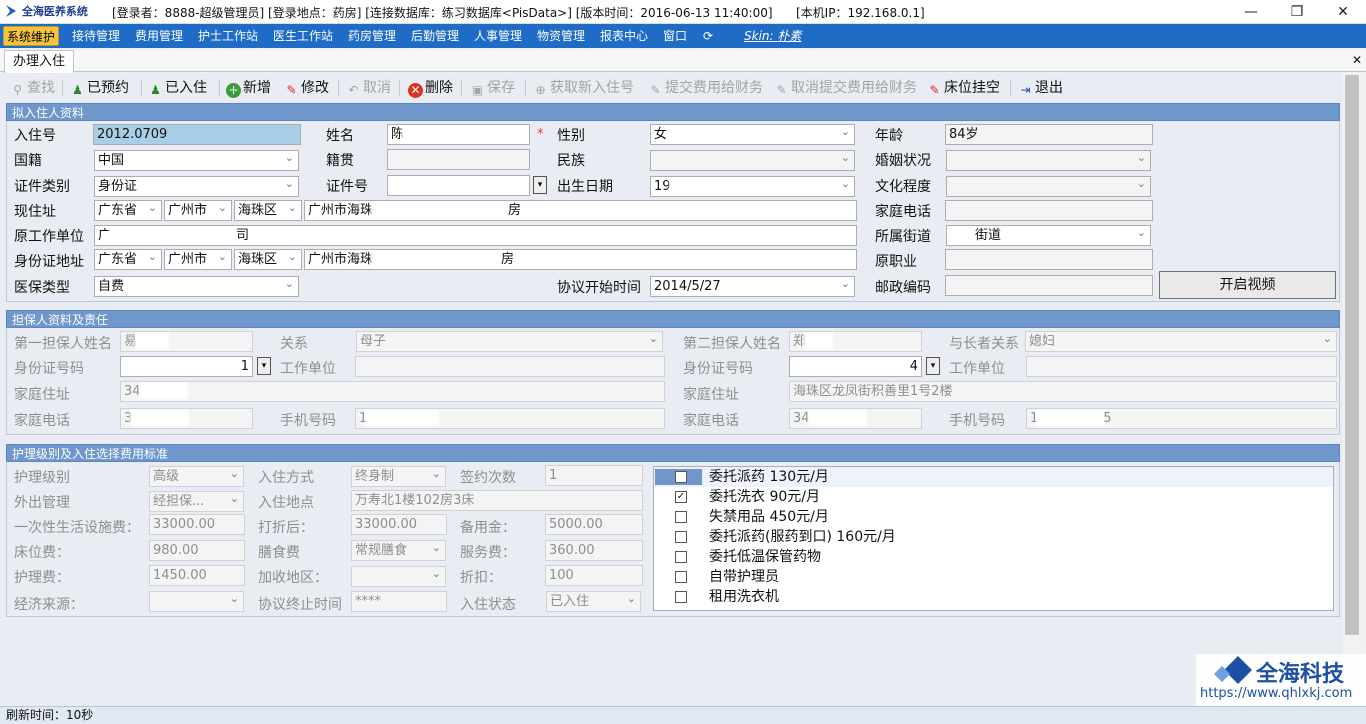  Describe the element at coordinates (993, 537) in the screenshot. I see `list-item: 委托派药(服药到口) 160元/月` at that location.